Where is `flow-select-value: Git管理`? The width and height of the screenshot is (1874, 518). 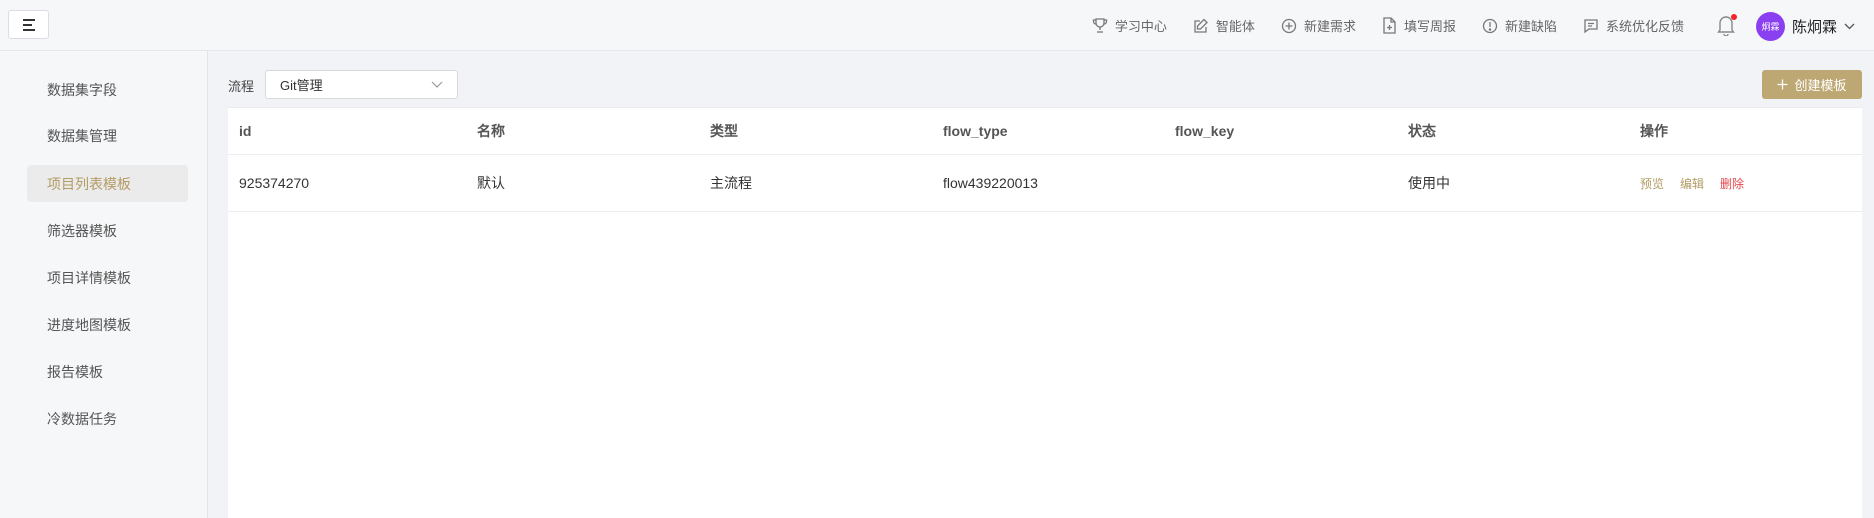
flow-select-value: Git管理 is located at coordinates (301, 85).